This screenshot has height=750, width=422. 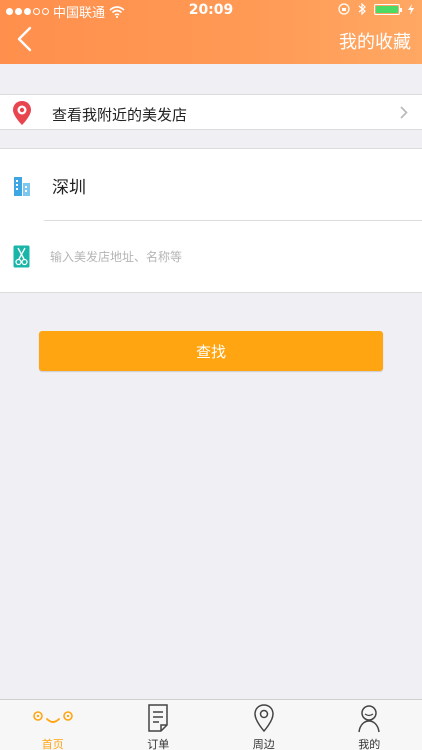 What do you see at coordinates (22, 186) in the screenshot?
I see `city-buildings-icon` at bounding box center [22, 186].